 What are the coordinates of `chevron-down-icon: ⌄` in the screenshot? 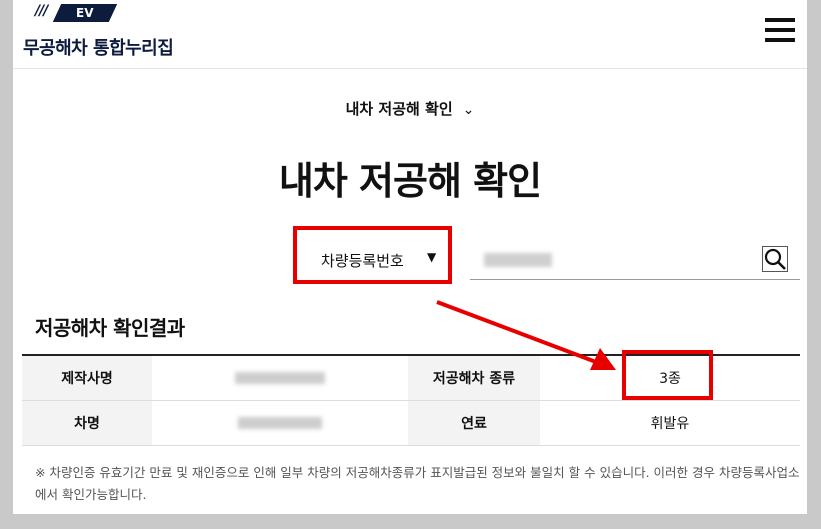 It's located at (468, 110).